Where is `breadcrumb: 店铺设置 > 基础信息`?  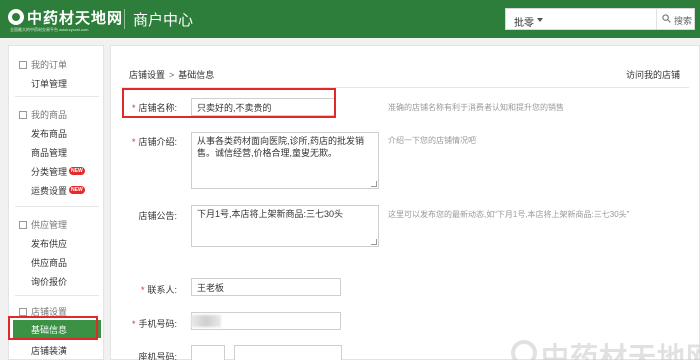
breadcrumb: 店铺设置 > 基础信息 is located at coordinates (171, 74).